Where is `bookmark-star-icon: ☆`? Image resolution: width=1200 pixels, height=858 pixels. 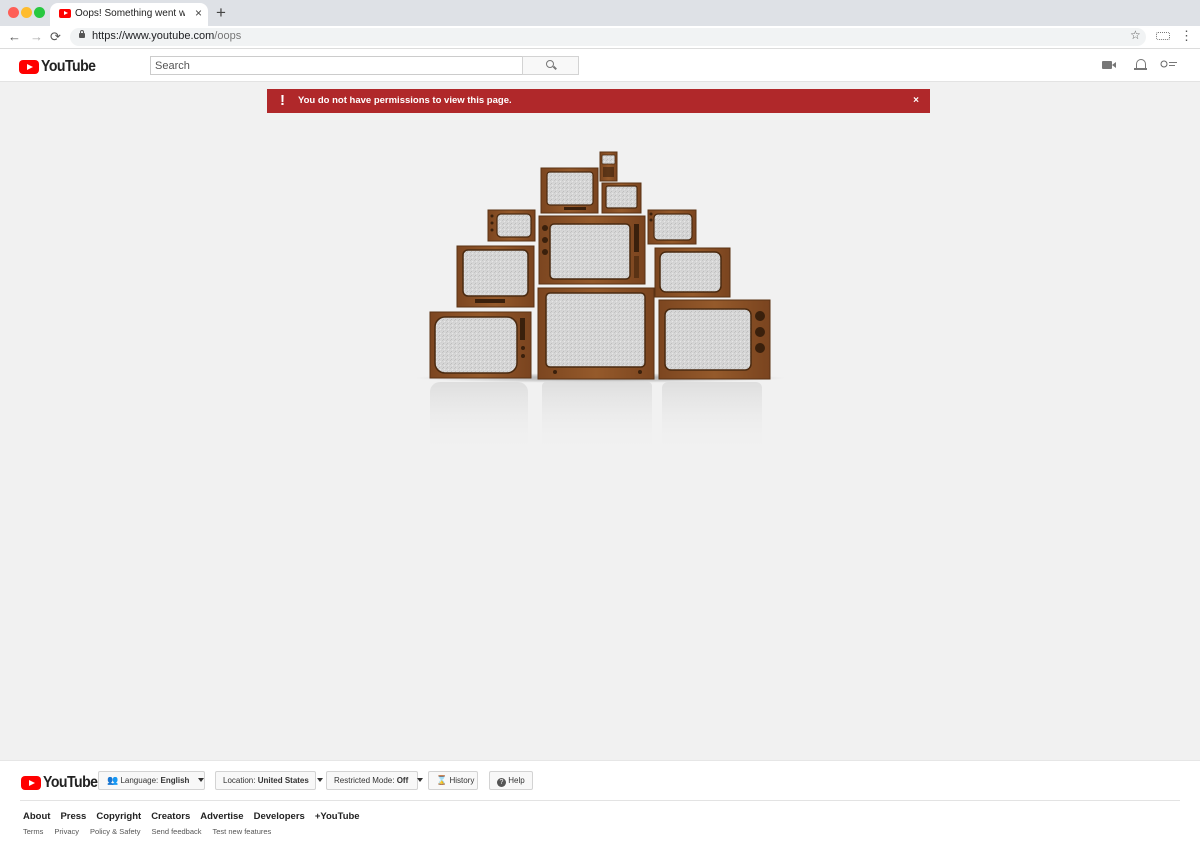 bookmark-star-icon: ☆ is located at coordinates (1135, 35).